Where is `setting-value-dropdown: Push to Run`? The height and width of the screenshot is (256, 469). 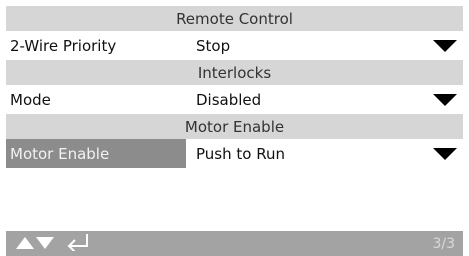
setting-value-dropdown: Push to Run is located at coordinates (324, 153).